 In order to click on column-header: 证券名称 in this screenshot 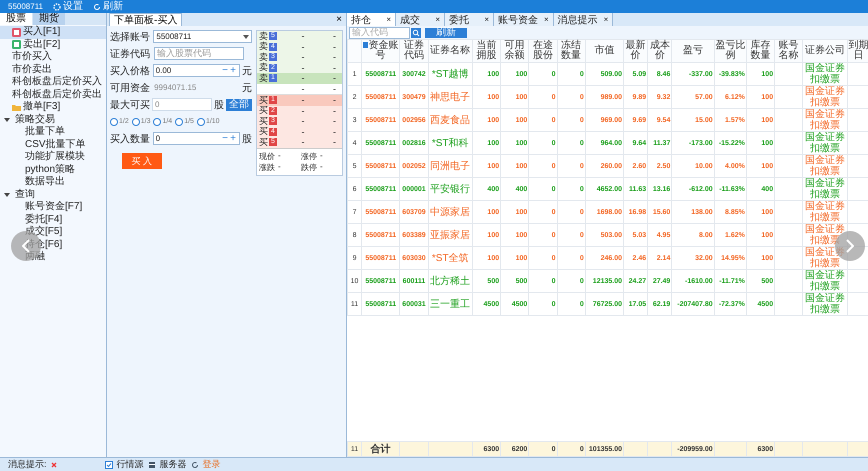, I will do `click(450, 51)`.